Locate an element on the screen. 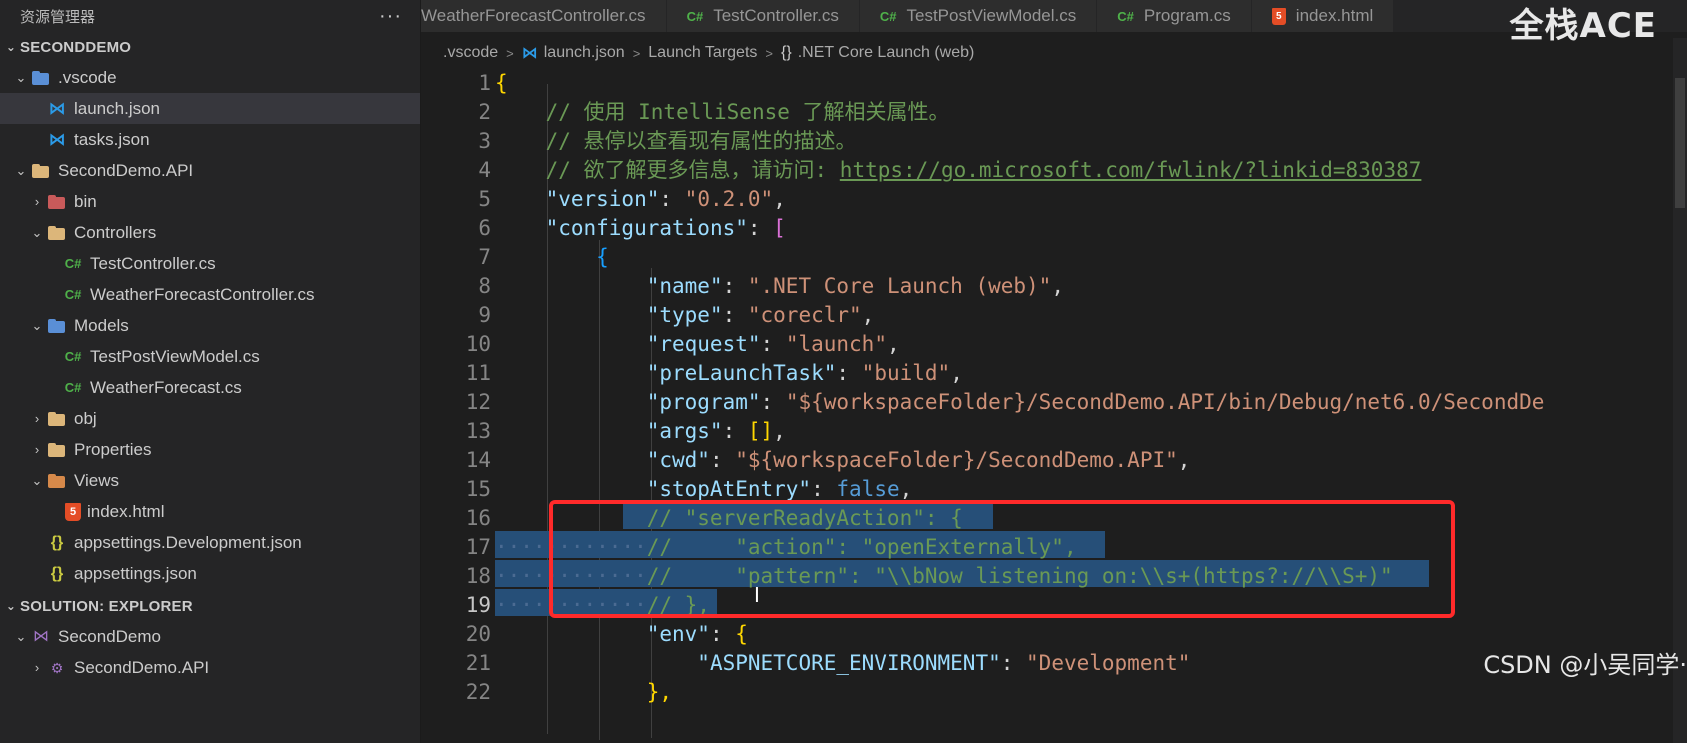 The image size is (1687, 743). tree-item: ⋈ launch.json is located at coordinates (210, 108).